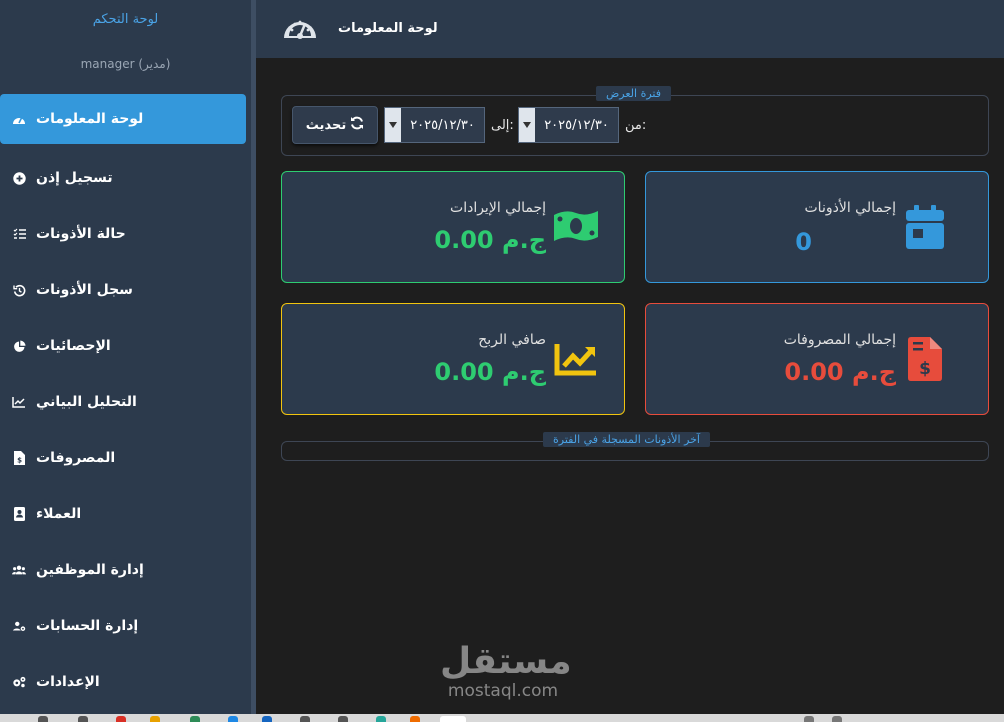  What do you see at coordinates (19, 346) in the screenshot?
I see `pie-chart-icon` at bounding box center [19, 346].